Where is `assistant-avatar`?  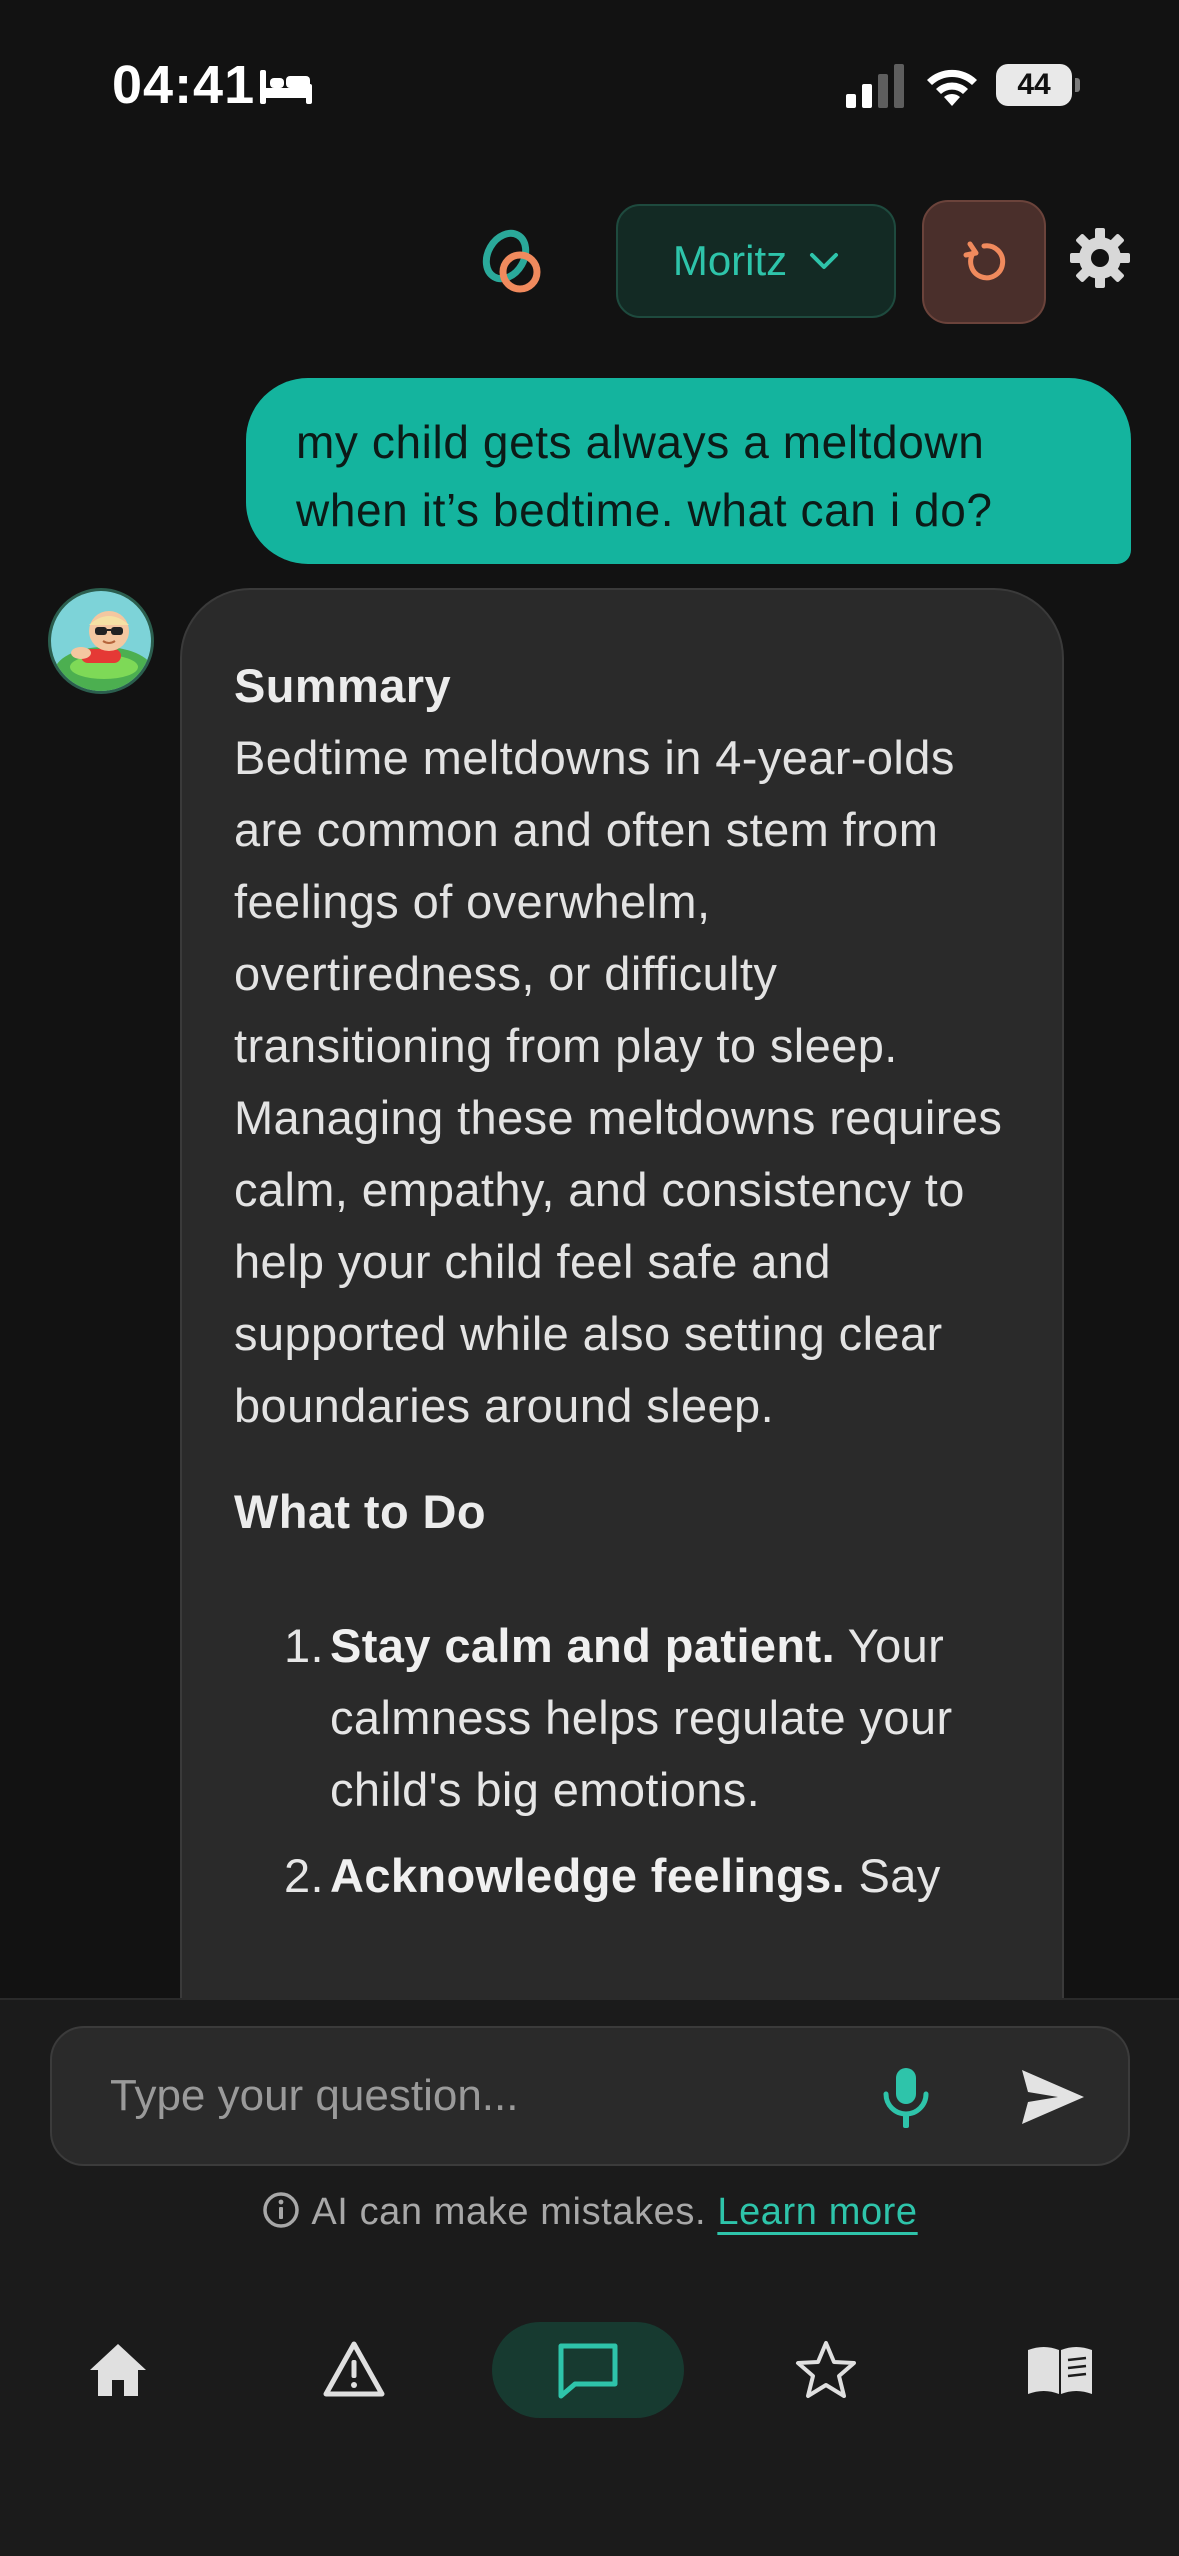
assistant-avatar is located at coordinates (101, 641).